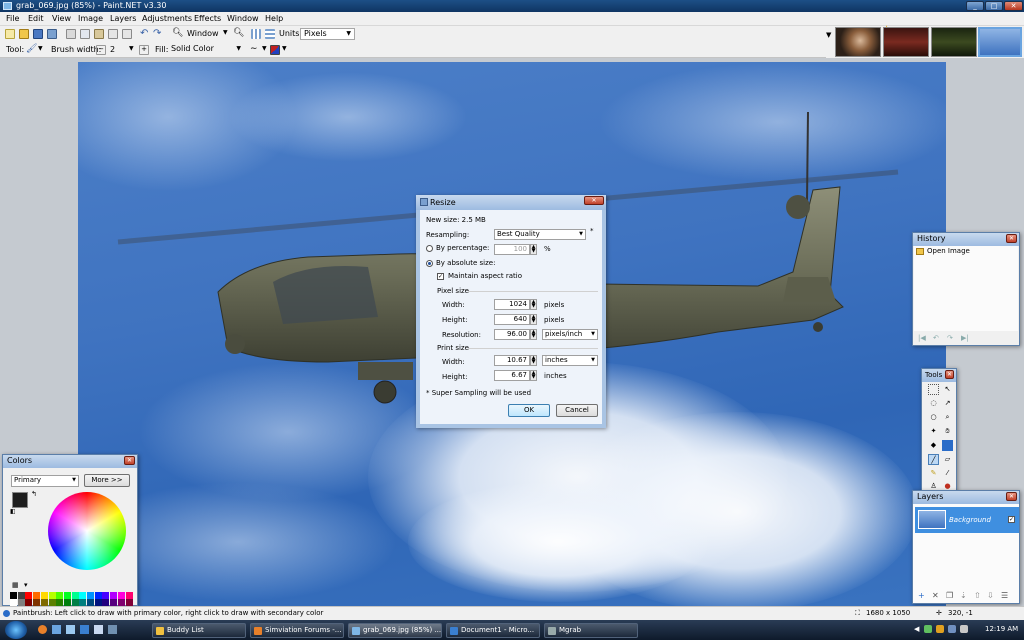 The height and width of the screenshot is (640, 1024). Describe the element at coordinates (916, 629) in the screenshot. I see `tray-expand-icon: ◀` at that location.